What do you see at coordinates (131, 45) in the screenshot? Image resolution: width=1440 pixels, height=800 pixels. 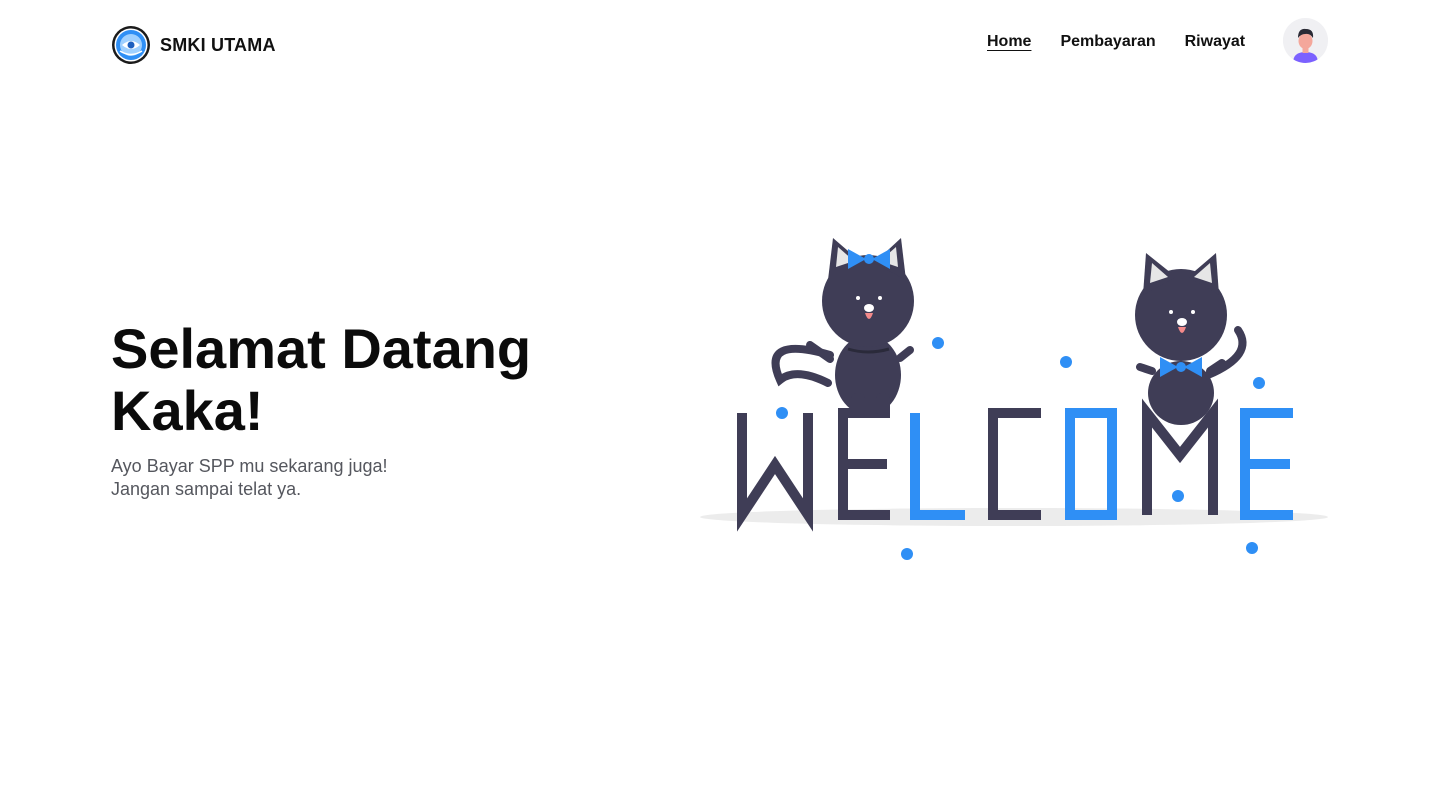 I see `school-emblem-icon` at bounding box center [131, 45].